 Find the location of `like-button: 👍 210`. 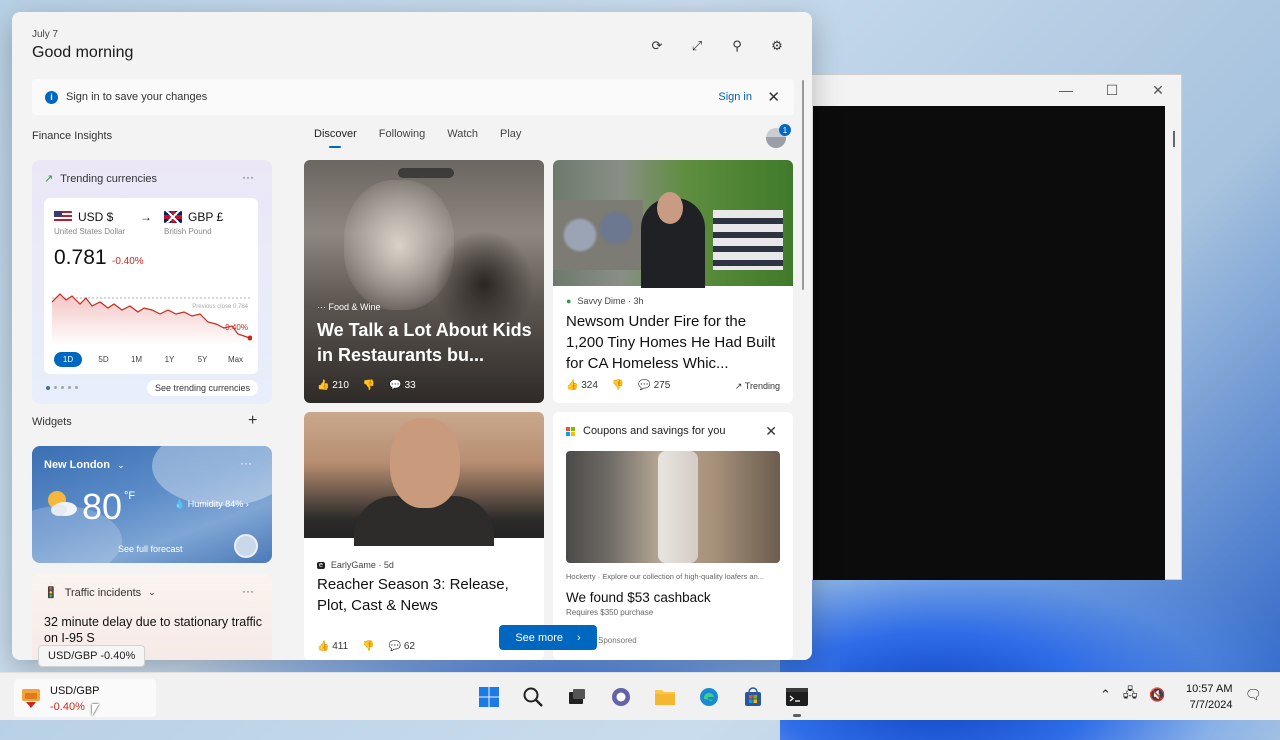

like-button: 👍 210 is located at coordinates (333, 385).